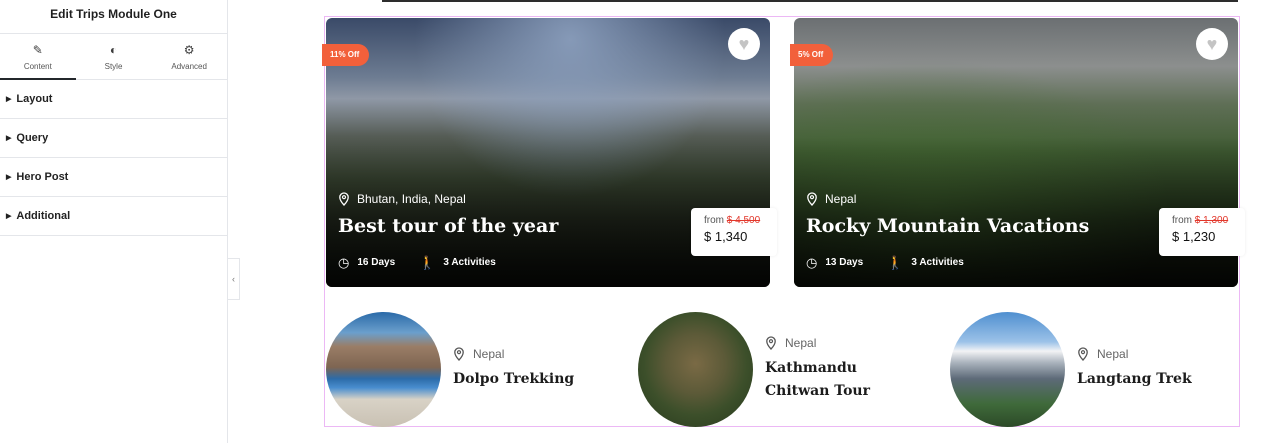 The height and width of the screenshot is (443, 1266). What do you see at coordinates (844, 262) in the screenshot?
I see `trip-duration-text: 13 Days` at bounding box center [844, 262].